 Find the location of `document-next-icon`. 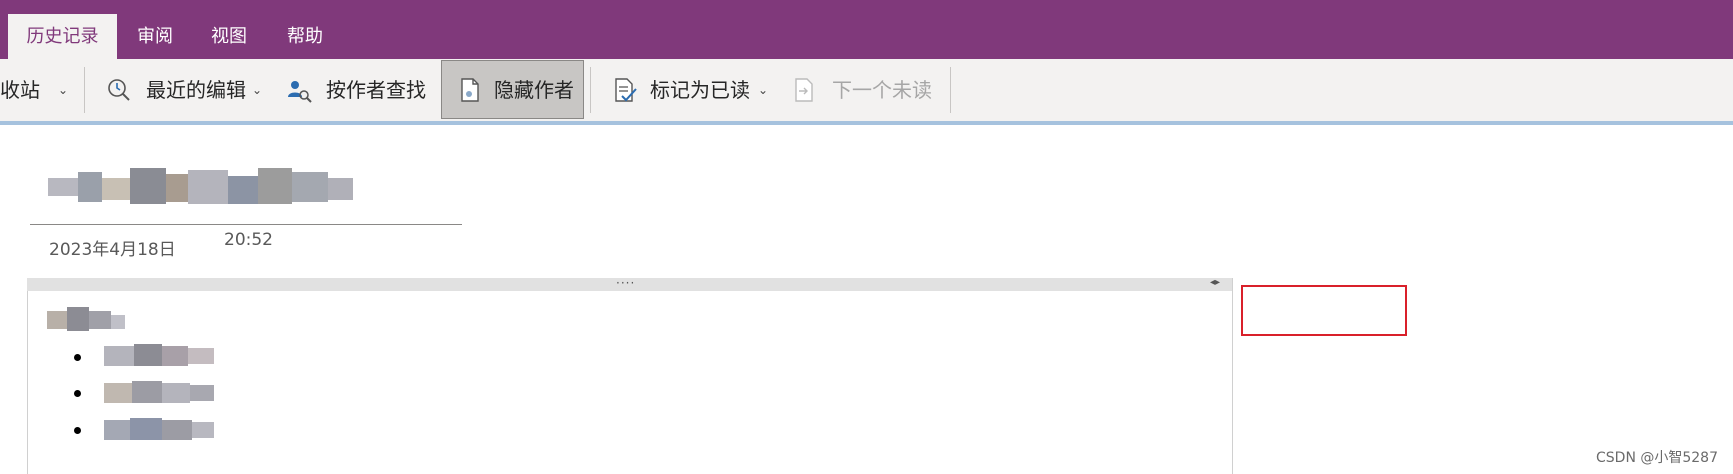

document-next-icon is located at coordinates (804, 90).